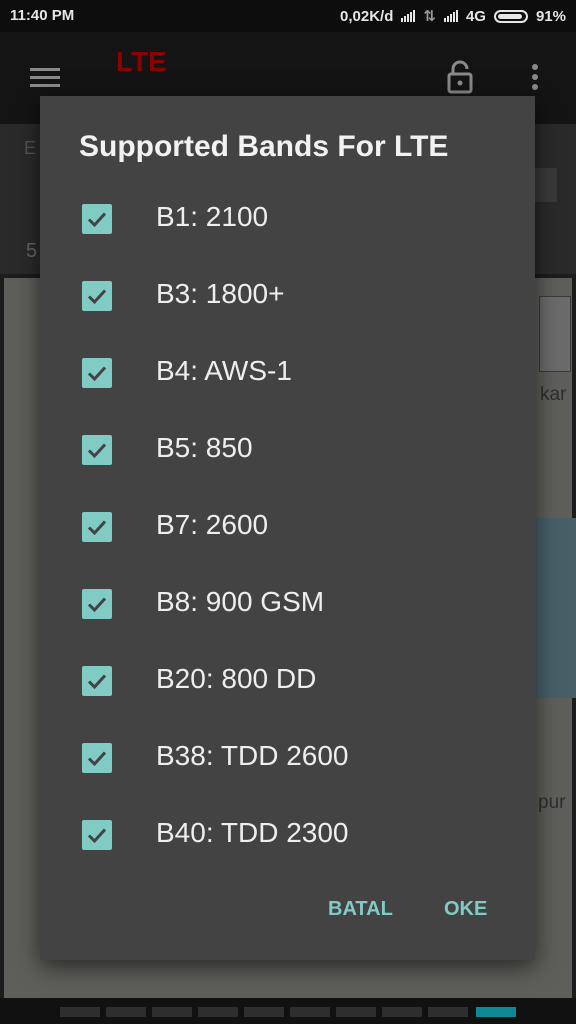 The width and height of the screenshot is (576, 1024). I want to click on band-label: B4: AWS-1, so click(224, 370).